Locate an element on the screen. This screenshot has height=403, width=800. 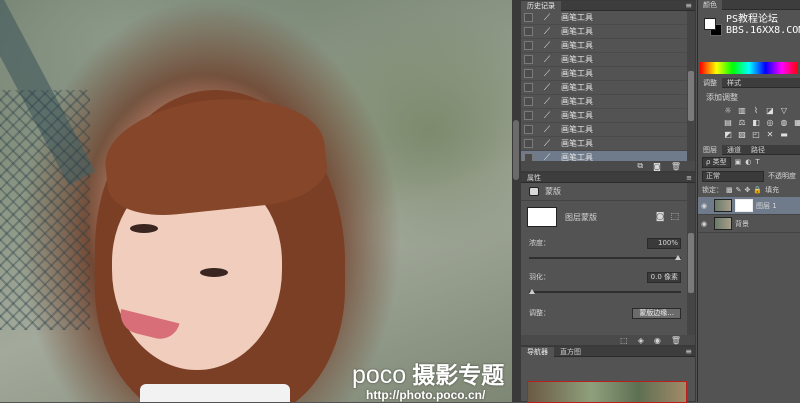
properties-title: 属性 is located at coordinates (534, 177).